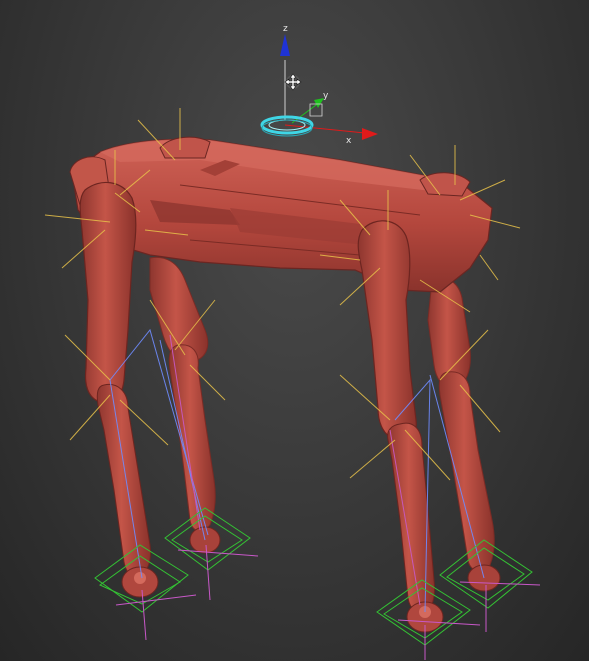 Image resolution: width=589 pixels, height=661 pixels. What do you see at coordinates (349, 141) in the screenshot?
I see `x-axis-label: x` at bounding box center [349, 141].